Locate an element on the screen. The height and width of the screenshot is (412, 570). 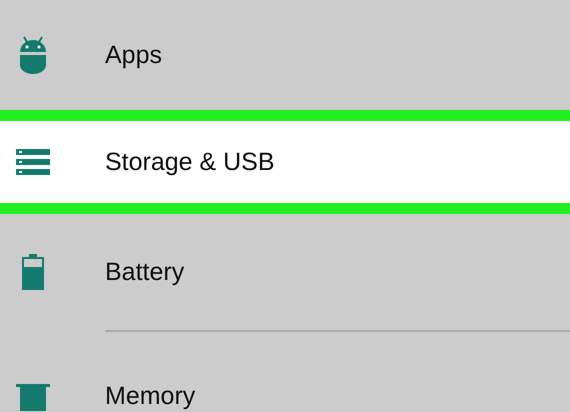
android-icon is located at coordinates (33, 55).